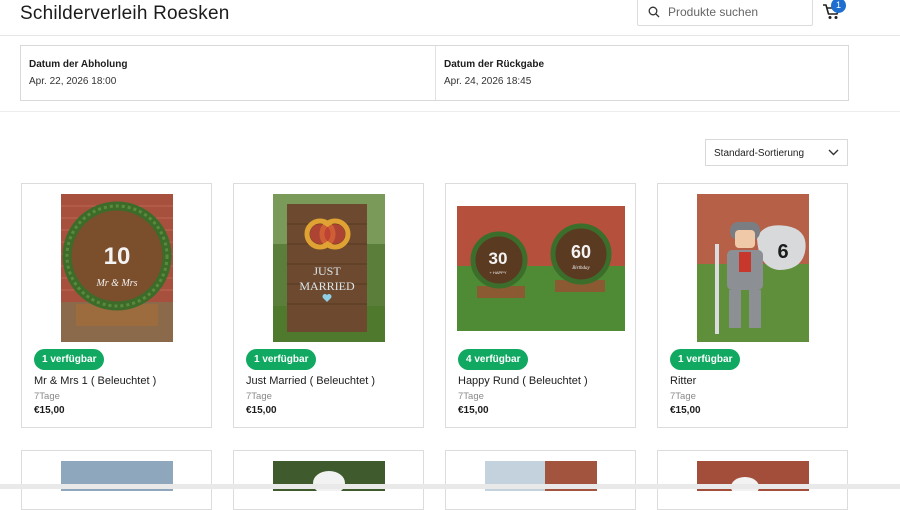 This screenshot has width=900, height=510. What do you see at coordinates (523, 381) in the screenshot?
I see `product-title: Happy Rund ( Beleuchtet )` at bounding box center [523, 381].